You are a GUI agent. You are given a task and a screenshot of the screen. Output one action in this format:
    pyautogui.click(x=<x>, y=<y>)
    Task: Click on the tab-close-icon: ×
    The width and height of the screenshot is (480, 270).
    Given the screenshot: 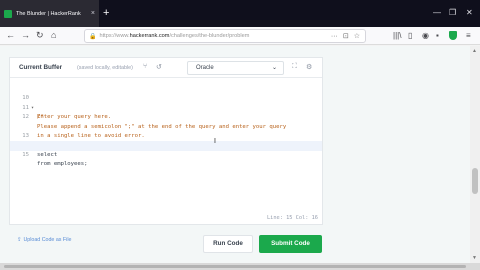 What is the action you would take?
    pyautogui.click(x=93, y=13)
    